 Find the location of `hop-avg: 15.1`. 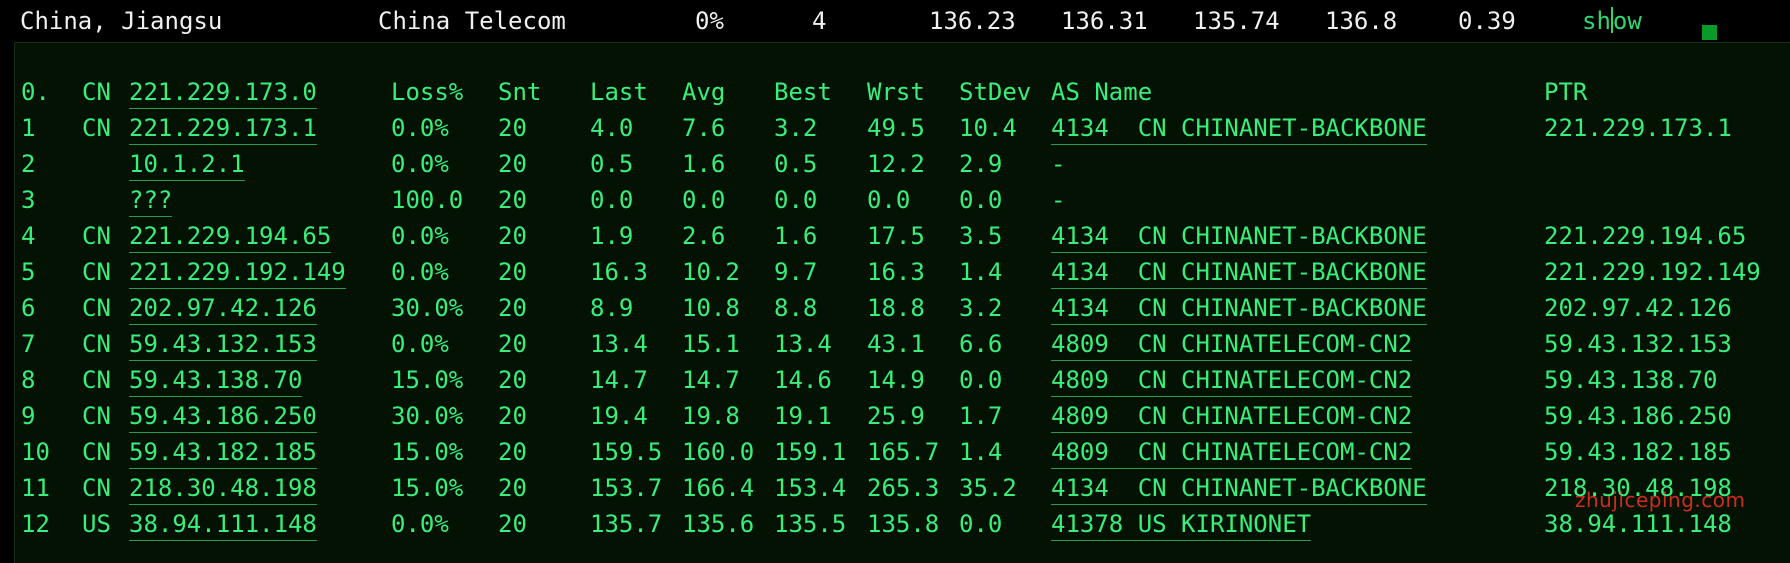

hop-avg: 15.1 is located at coordinates (711, 344).